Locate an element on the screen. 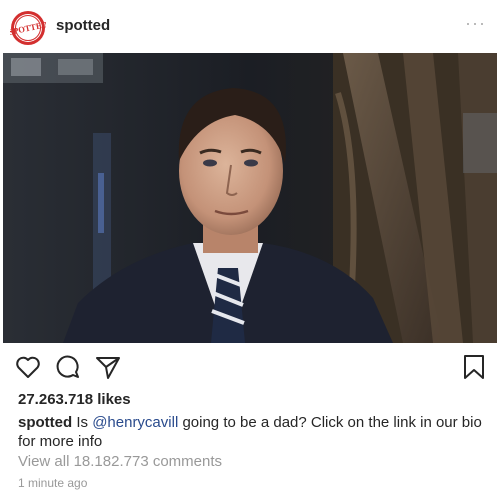  avatar: SPOTTED is located at coordinates (28, 28).